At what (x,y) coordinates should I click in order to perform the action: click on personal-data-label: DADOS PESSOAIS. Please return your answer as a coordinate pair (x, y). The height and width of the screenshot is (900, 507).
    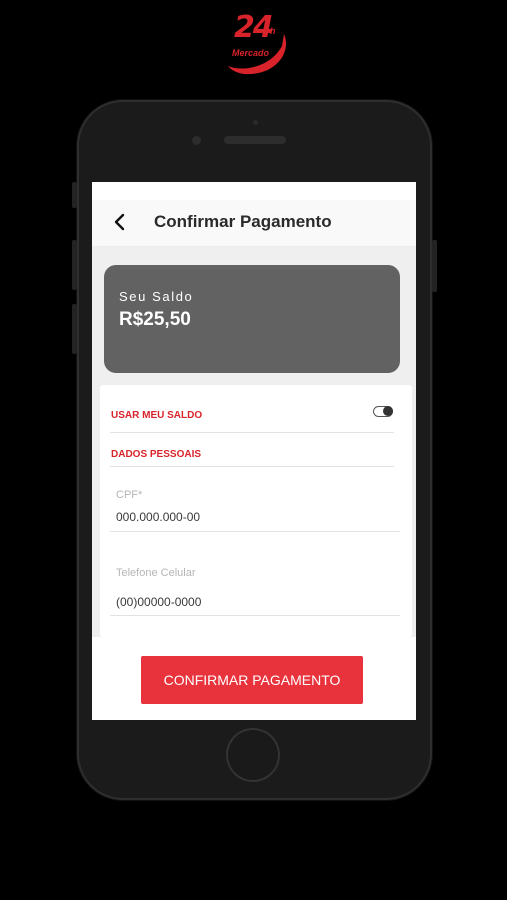
    Looking at the image, I should click on (156, 454).